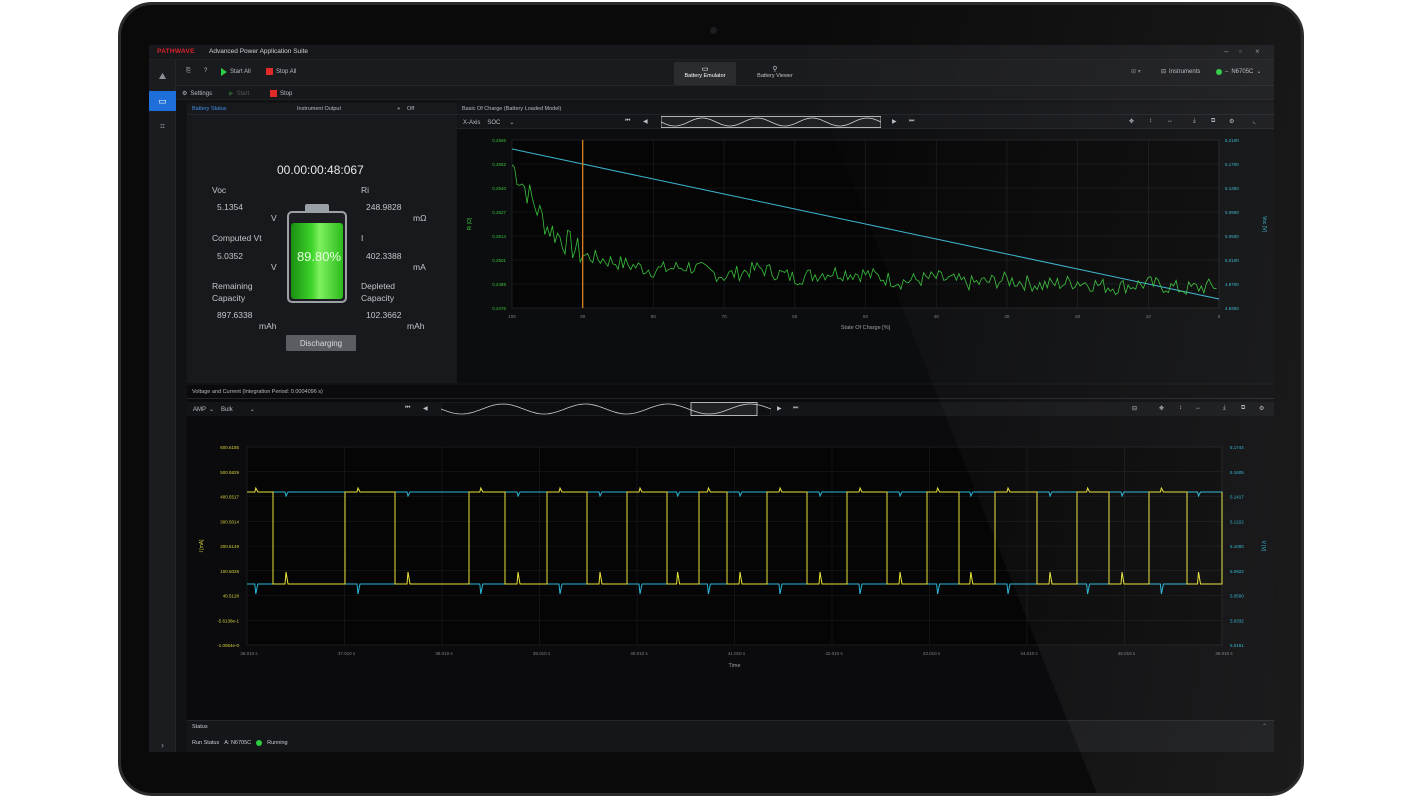 Image resolution: width=1420 pixels, height=798 pixels. I want to click on x-tick-label: 37.010 s, so click(347, 653).